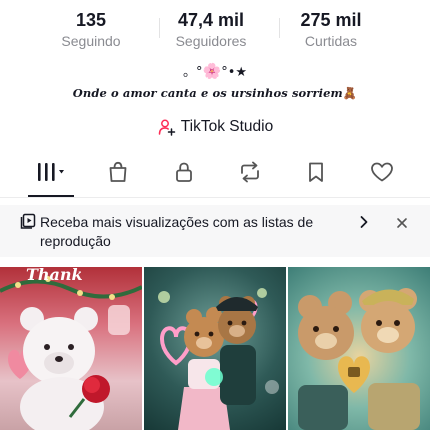  I want to click on followers-label: Seguidores, so click(211, 41).